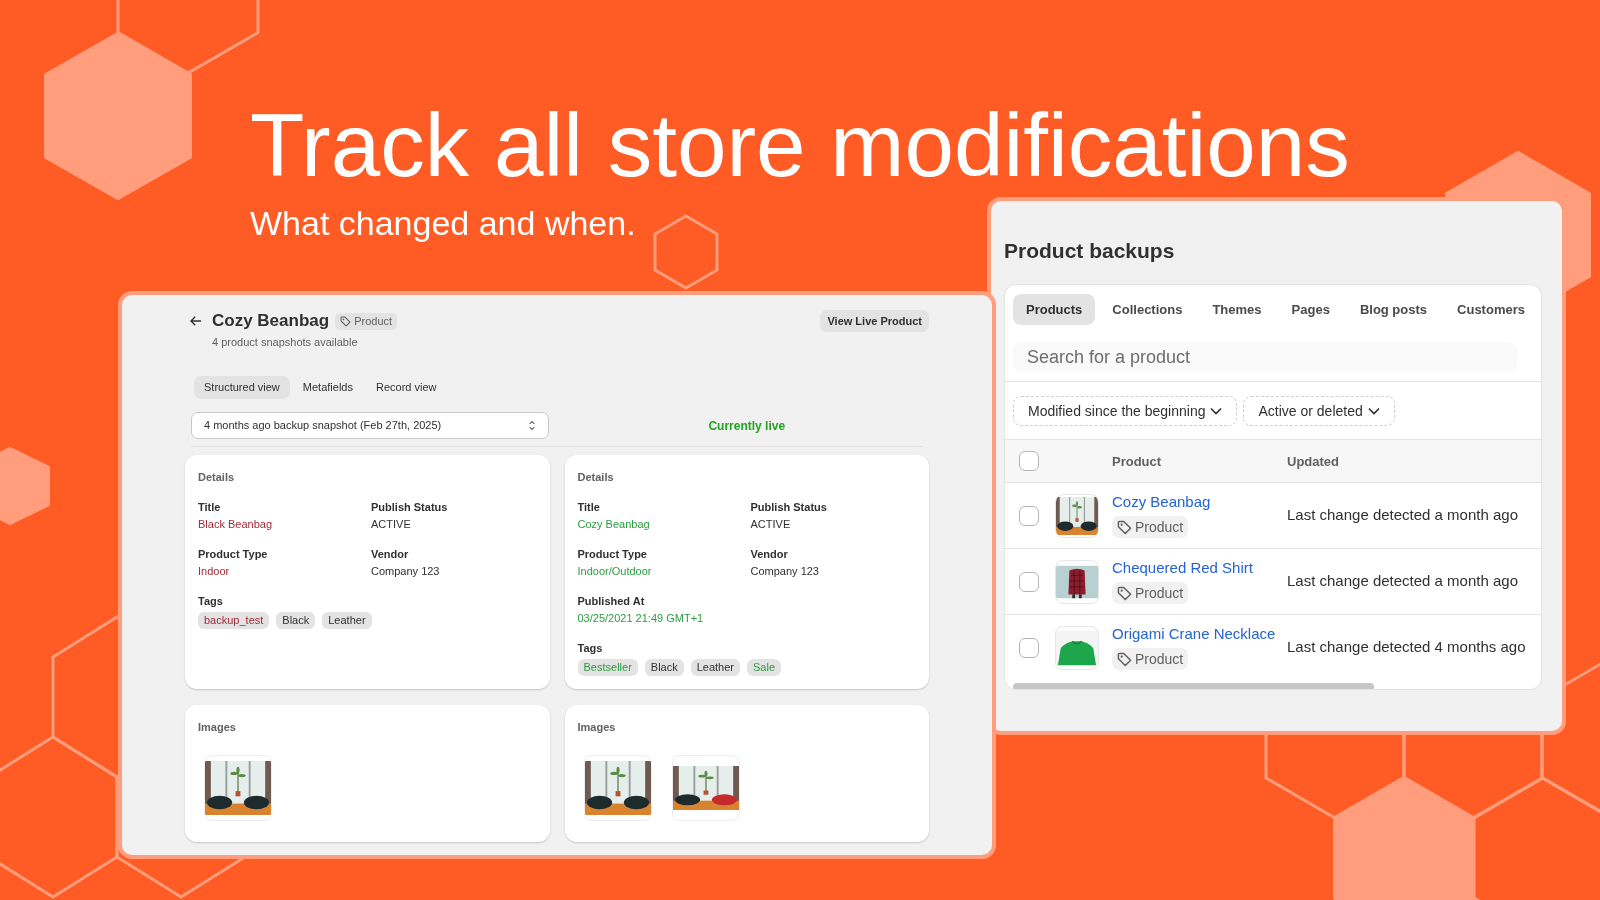  Describe the element at coordinates (1161, 502) in the screenshot. I see `product-link: Cozy Beanbag` at that location.